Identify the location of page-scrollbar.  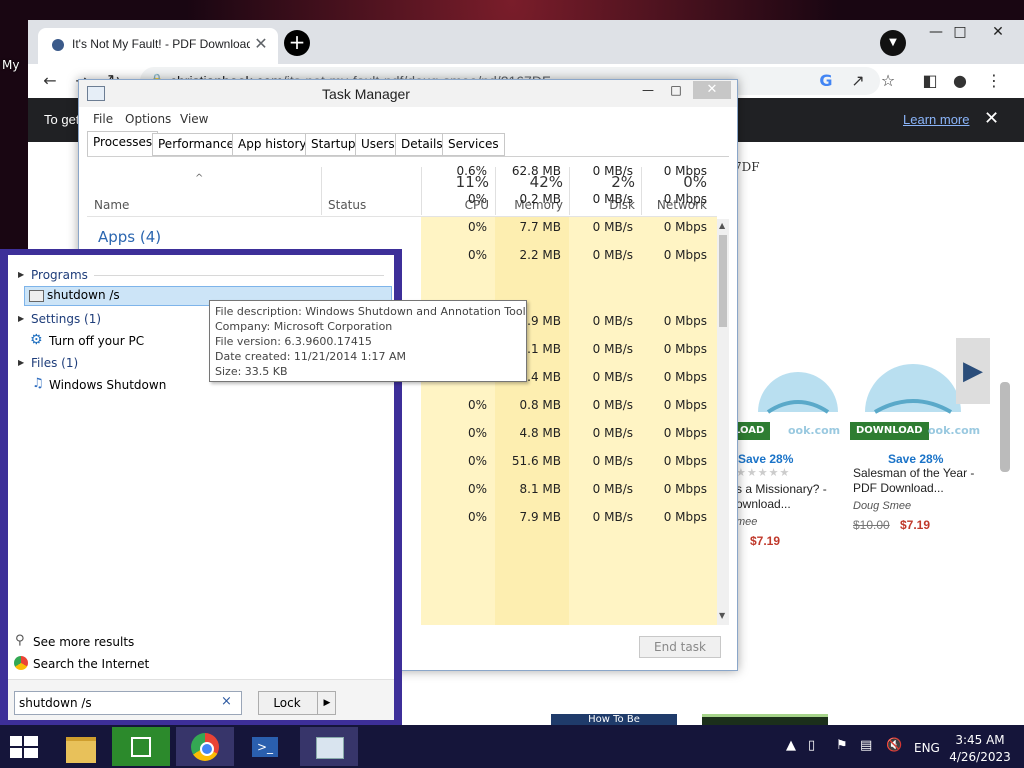
(1005, 427).